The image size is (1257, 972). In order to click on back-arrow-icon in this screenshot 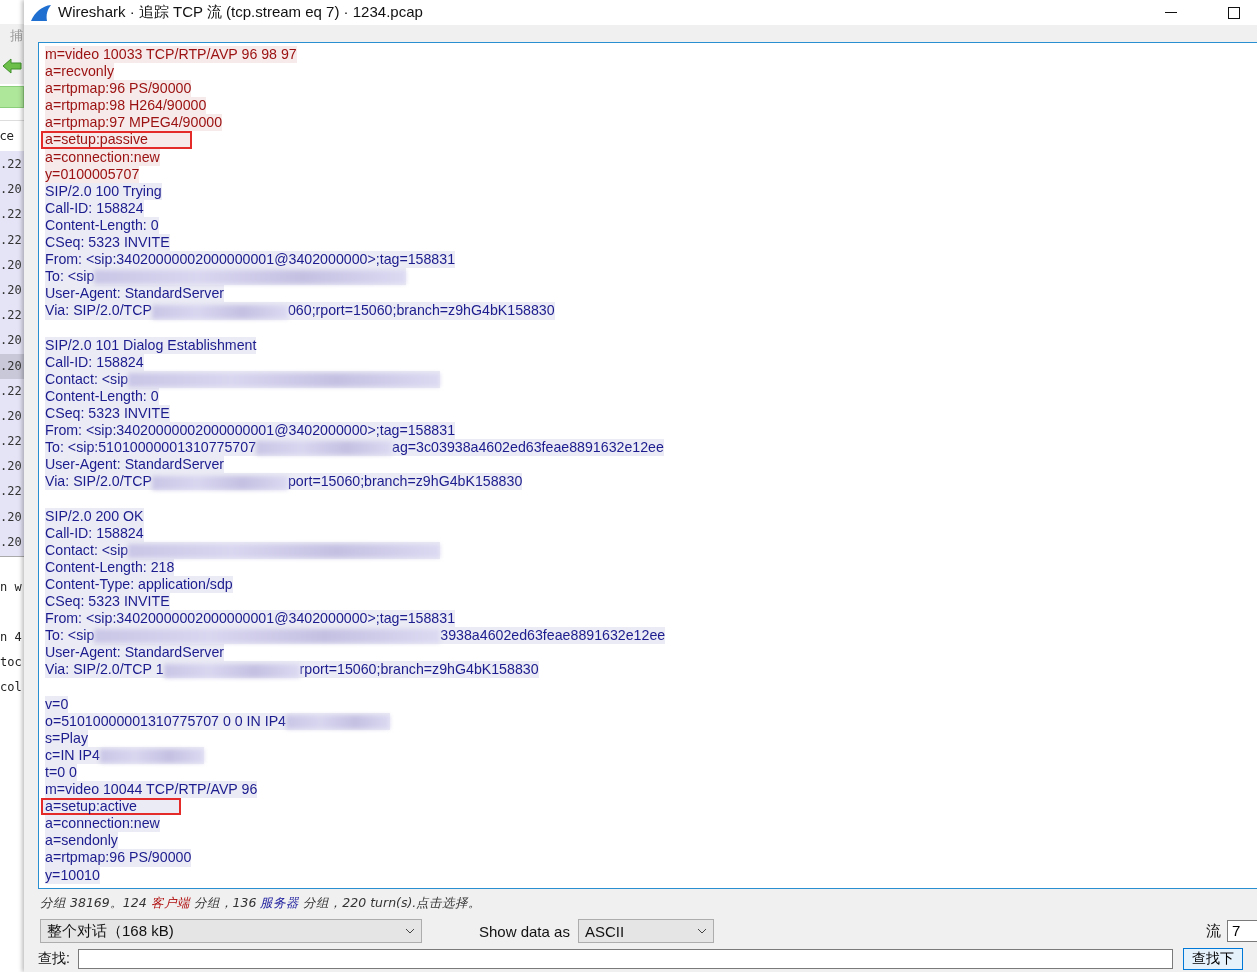, I will do `click(12, 66)`.